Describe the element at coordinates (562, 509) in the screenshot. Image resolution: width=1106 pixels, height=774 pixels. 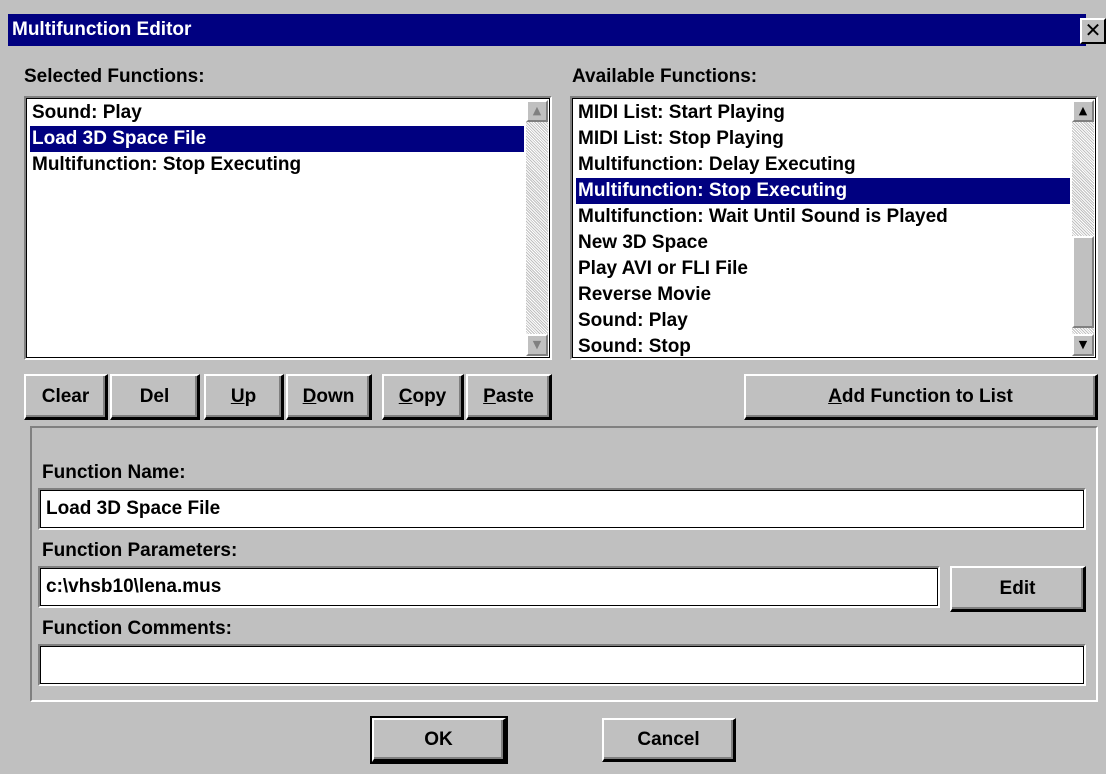
I see `function-name-field` at that location.